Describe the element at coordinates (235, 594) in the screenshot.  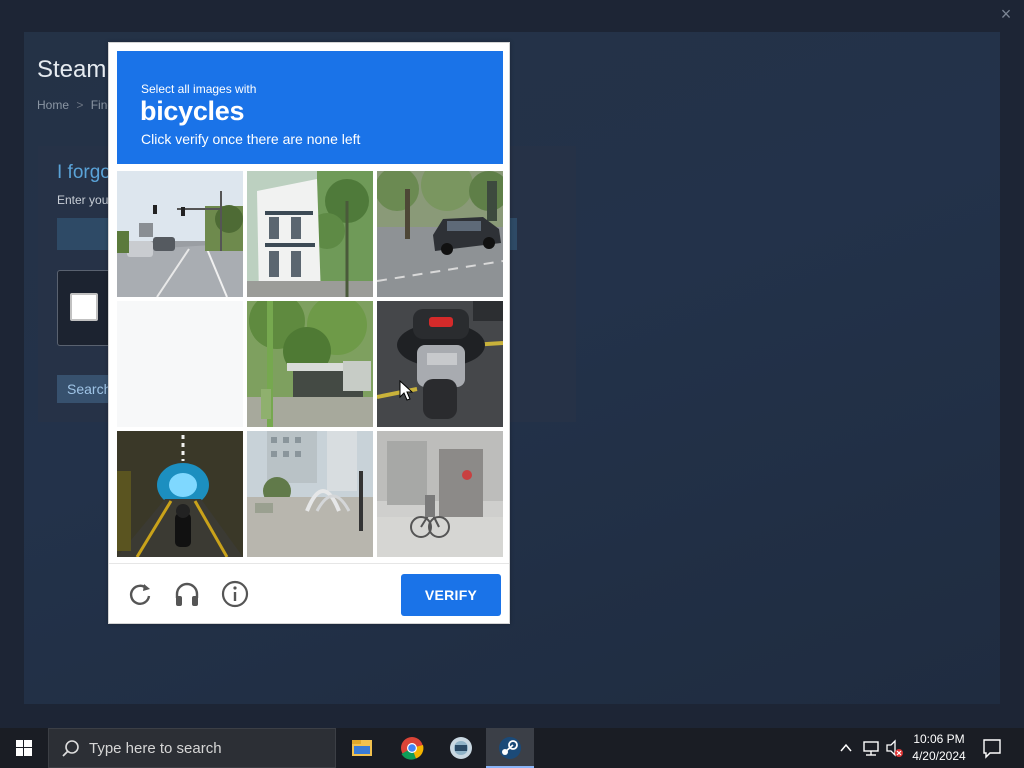
I see `info-icon` at that location.